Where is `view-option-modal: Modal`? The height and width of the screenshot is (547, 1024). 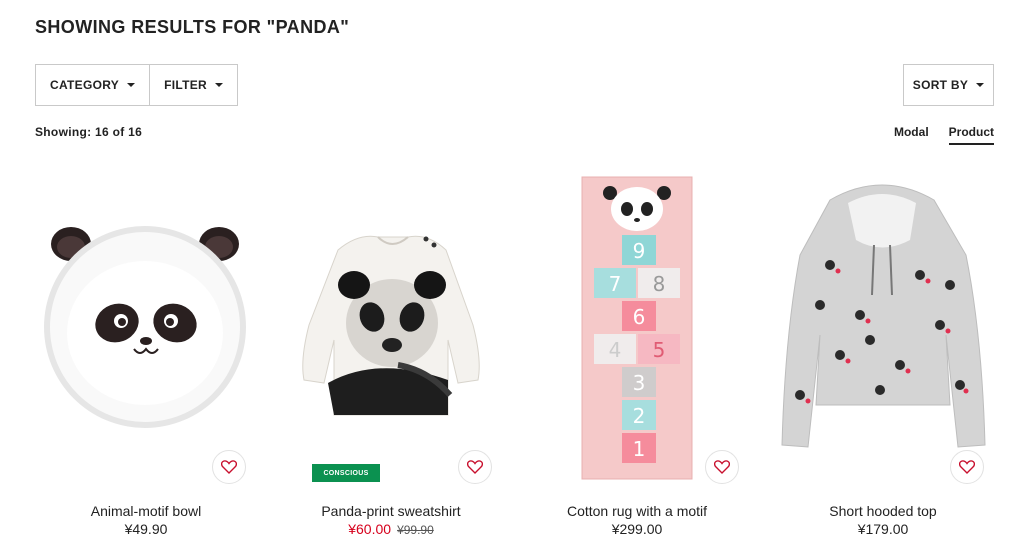
view-option-modal: Modal is located at coordinates (911, 135).